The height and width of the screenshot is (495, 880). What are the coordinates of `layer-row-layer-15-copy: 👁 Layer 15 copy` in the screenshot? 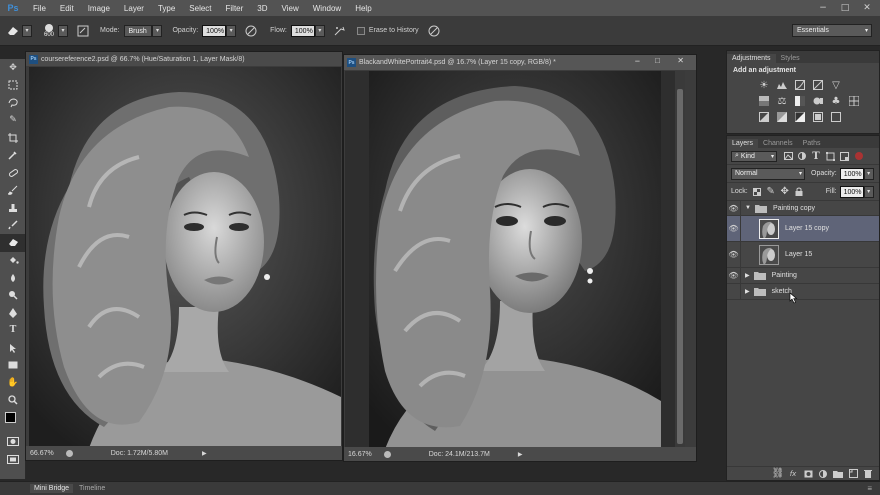 It's located at (803, 228).